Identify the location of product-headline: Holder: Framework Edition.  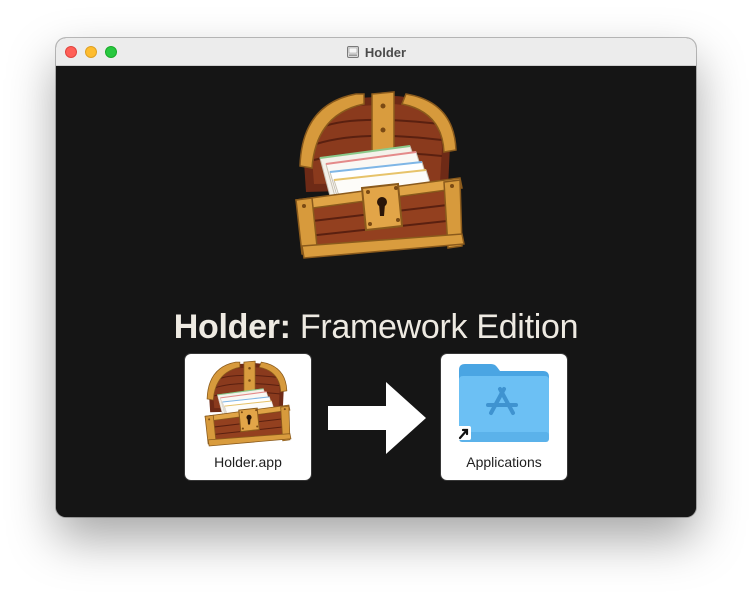
(376, 327).